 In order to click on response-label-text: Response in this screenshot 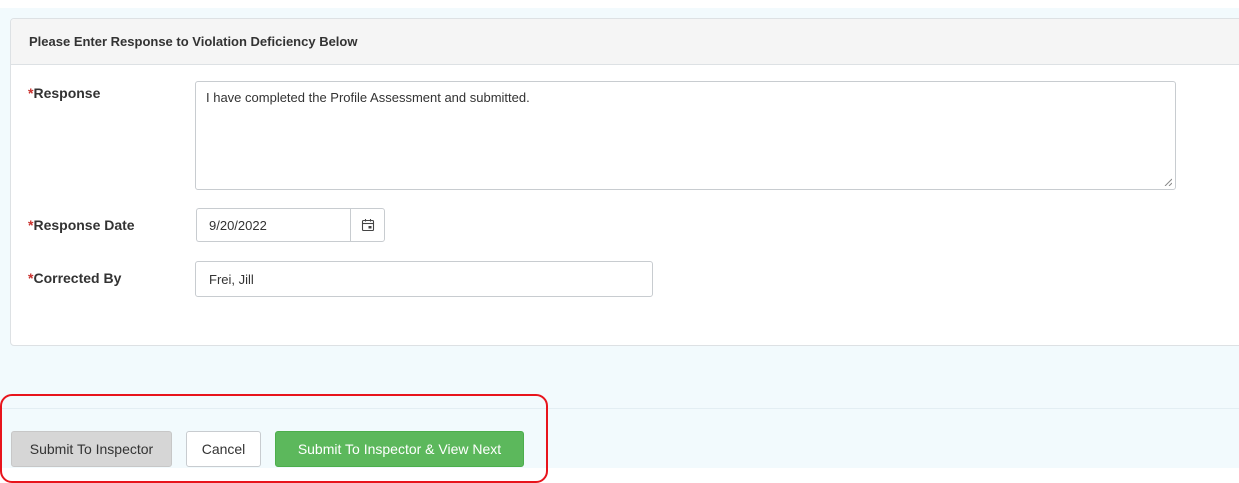, I will do `click(67, 93)`.